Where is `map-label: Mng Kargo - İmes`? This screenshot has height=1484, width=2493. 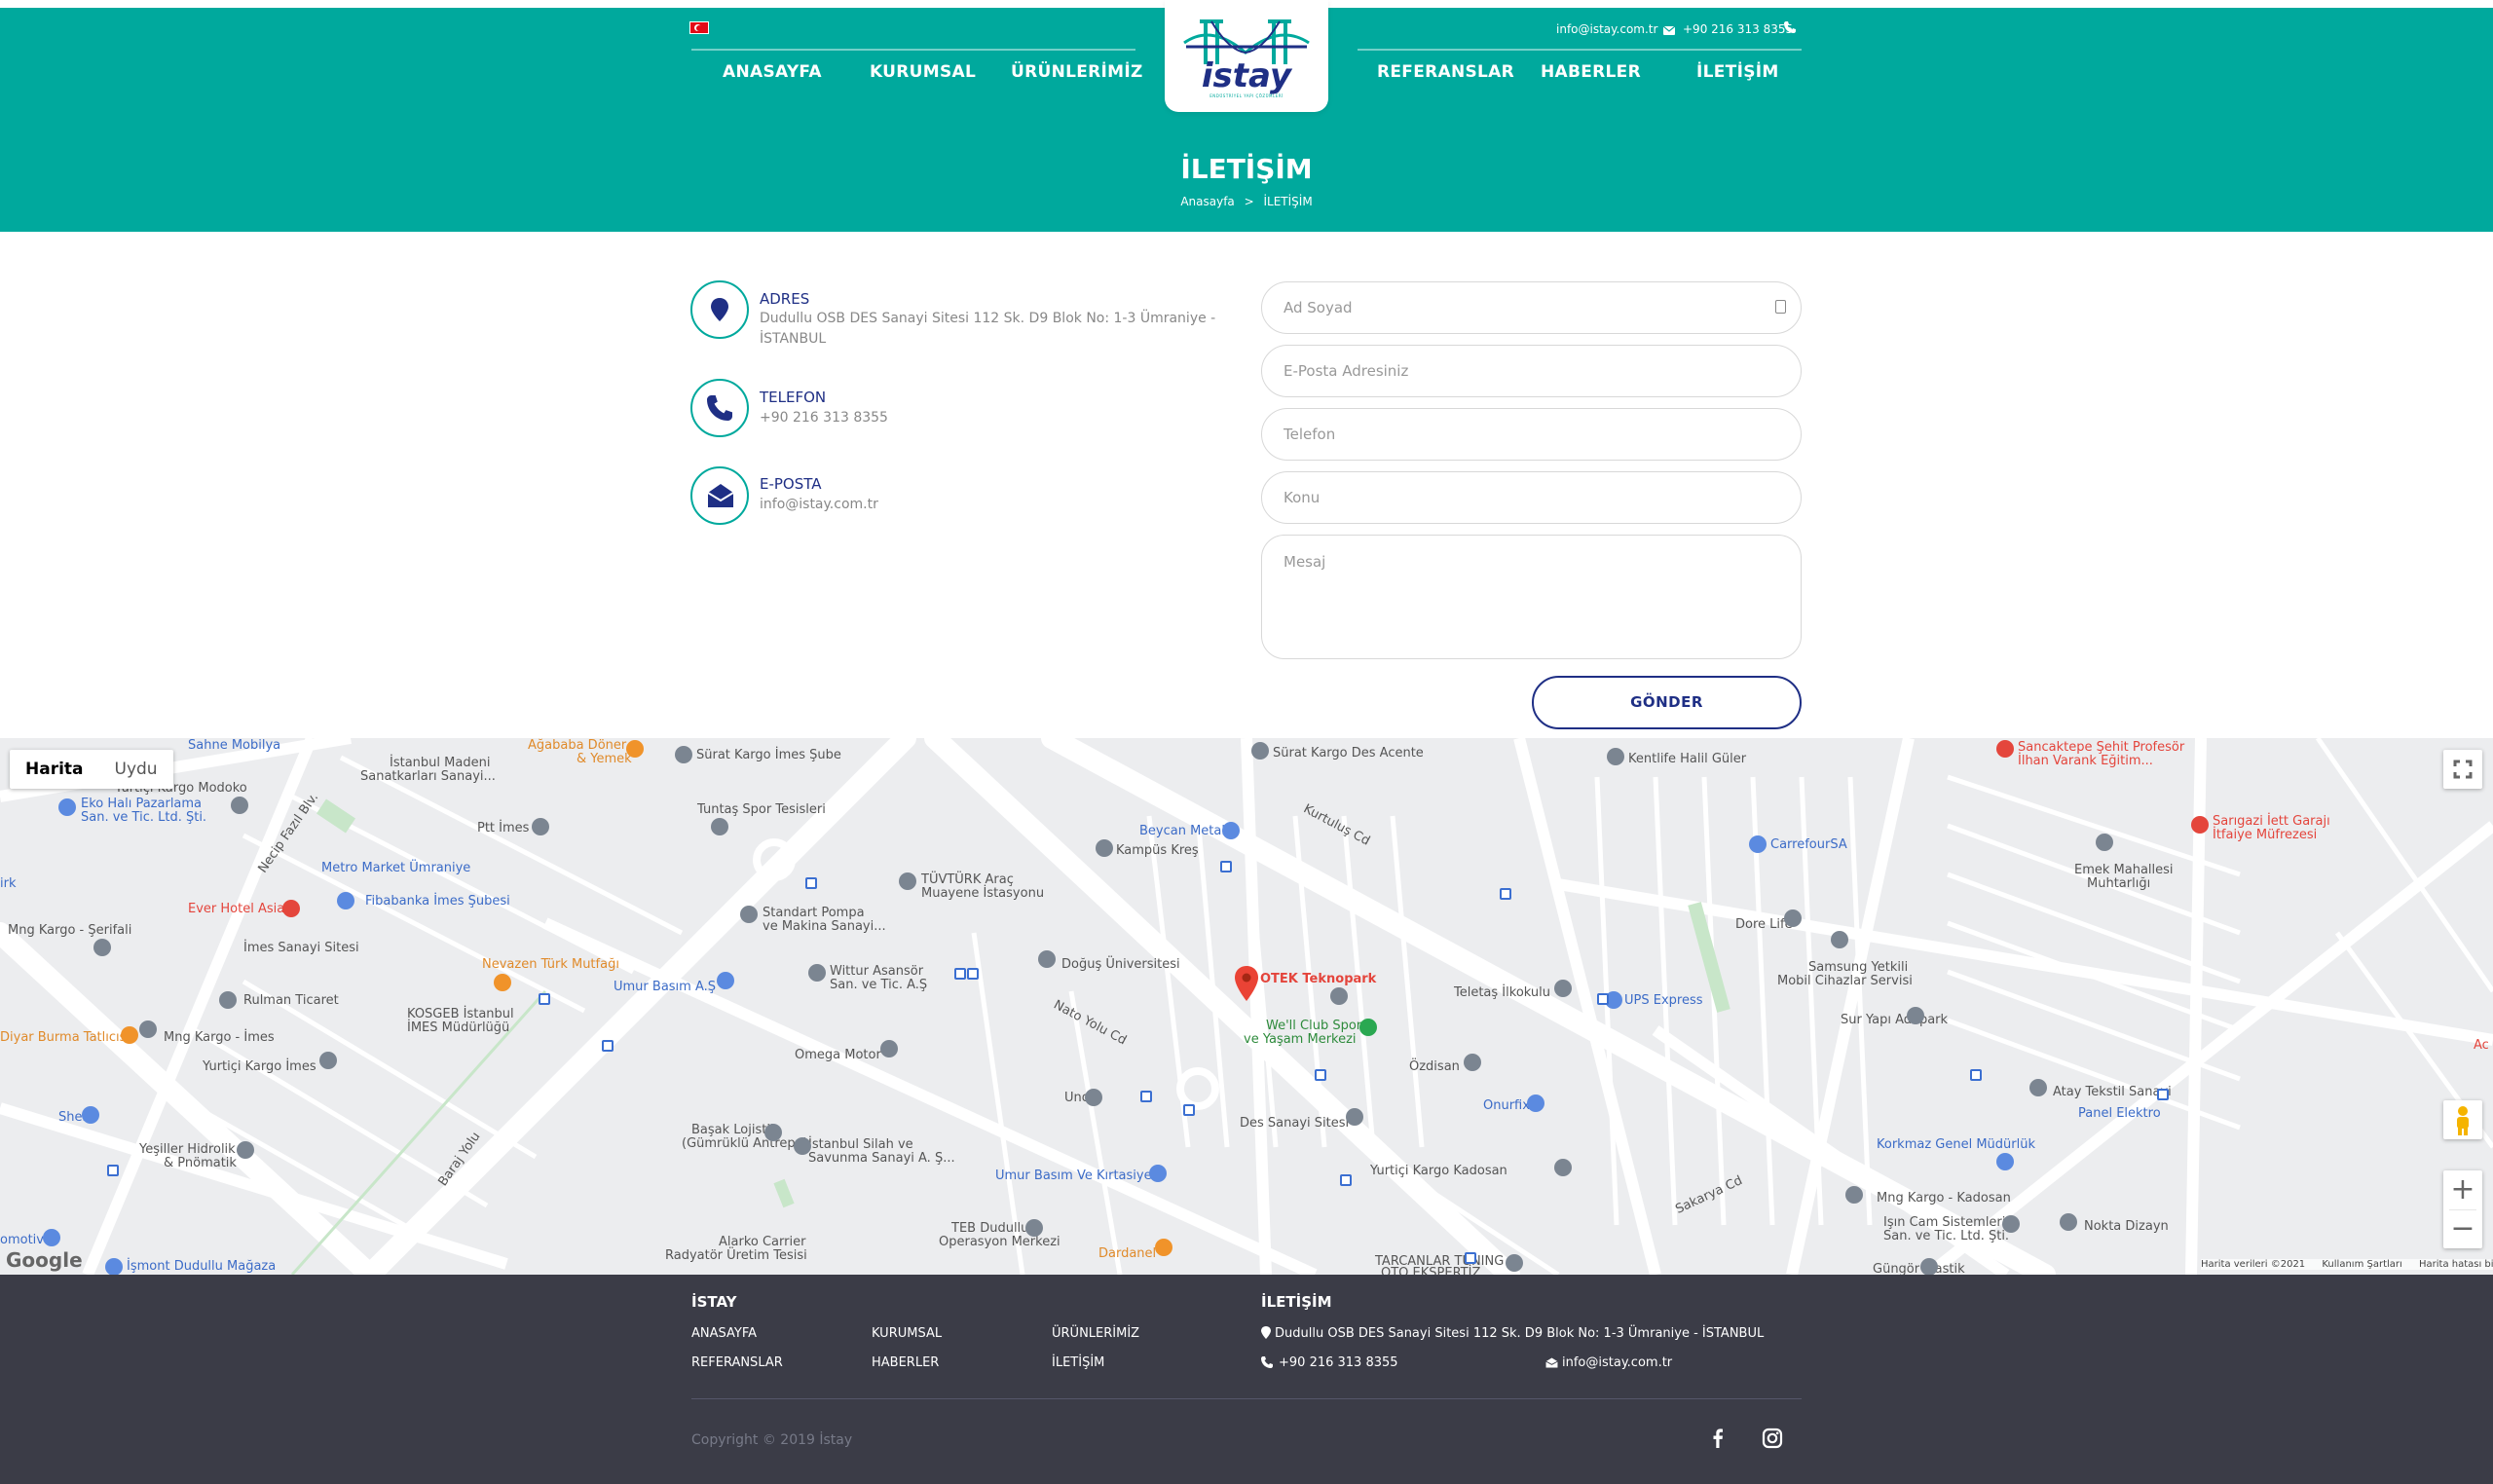 map-label: Mng Kargo - İmes is located at coordinates (220, 1037).